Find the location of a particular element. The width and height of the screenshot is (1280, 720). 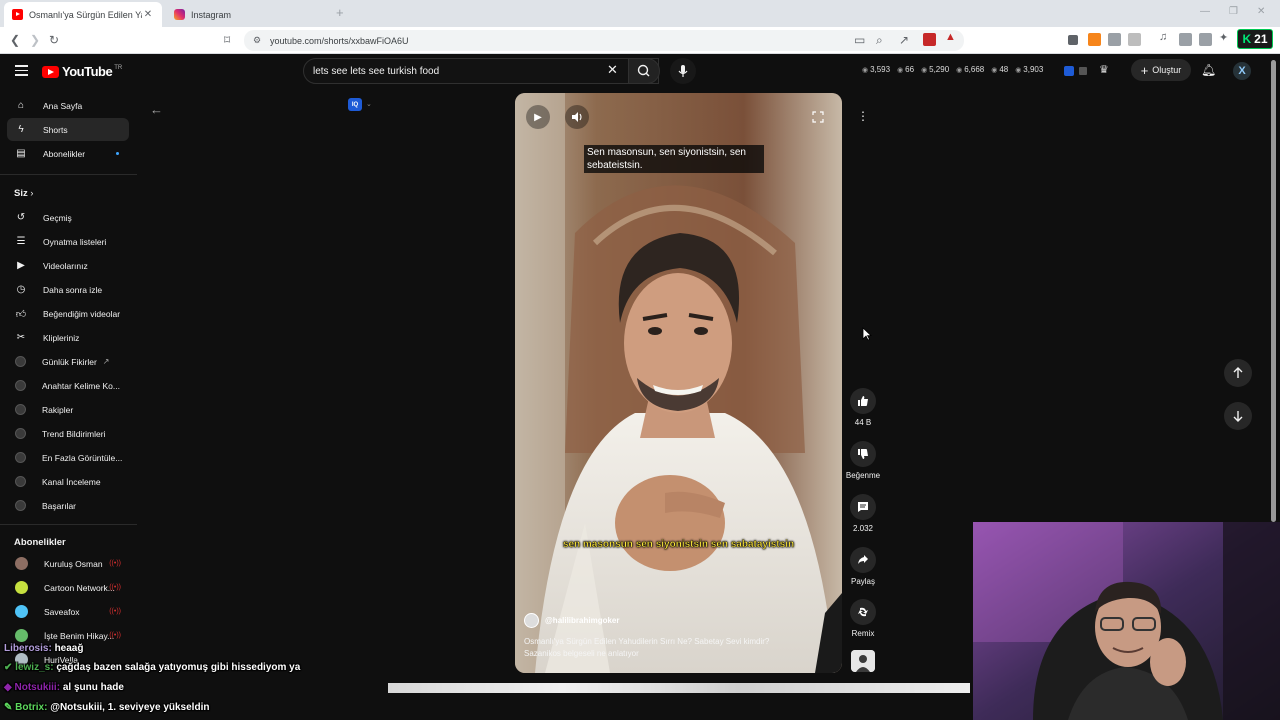

close-window-icon: ✕ is located at coordinates (1261, 11).